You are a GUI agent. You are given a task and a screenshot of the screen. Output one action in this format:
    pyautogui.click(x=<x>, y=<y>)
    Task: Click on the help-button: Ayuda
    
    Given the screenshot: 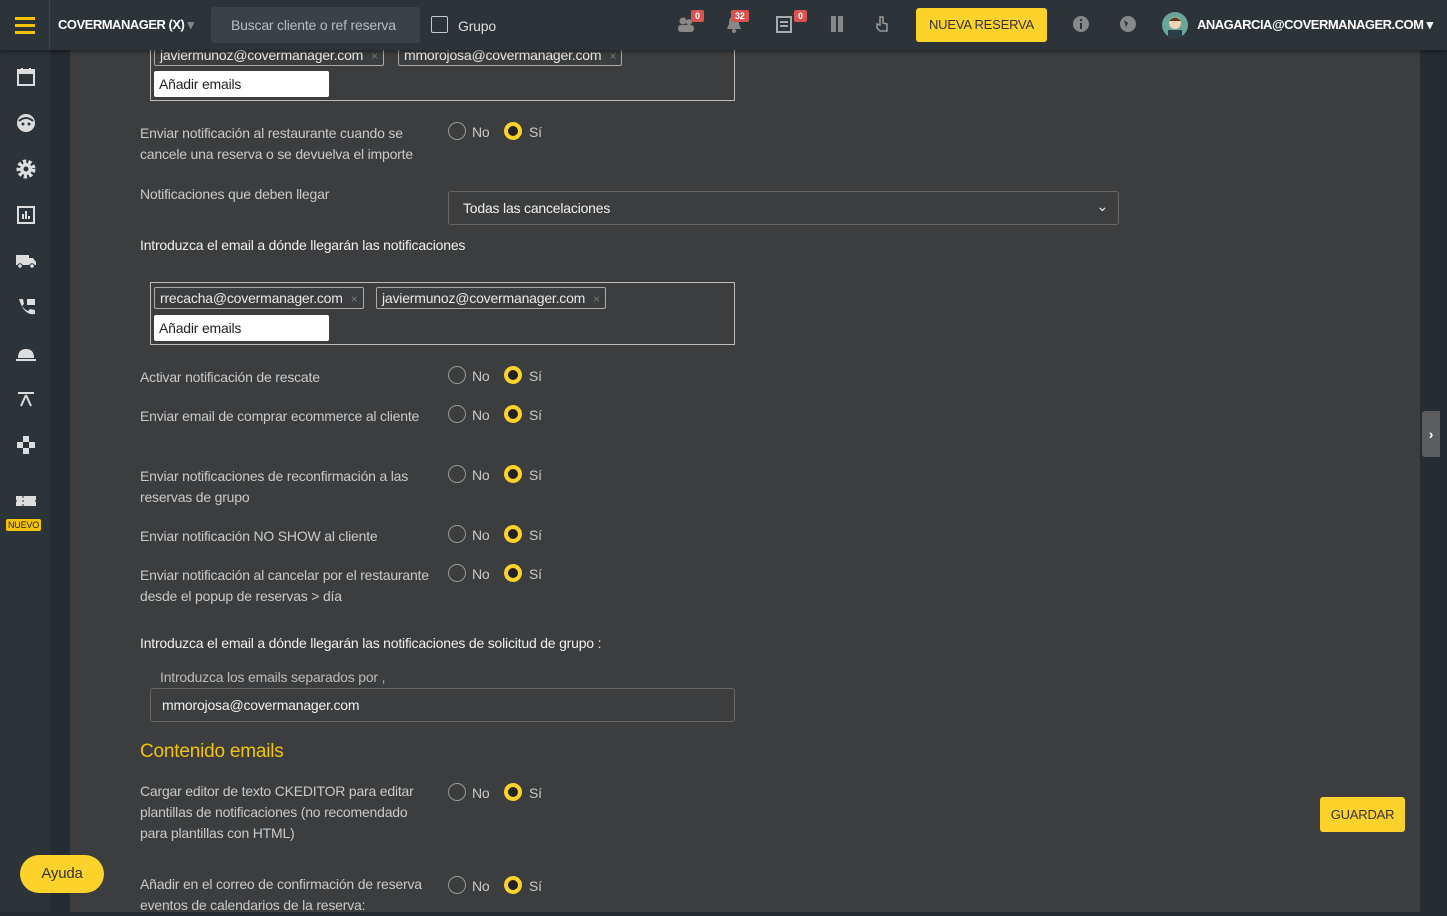 What is the action you would take?
    pyautogui.click(x=62, y=874)
    